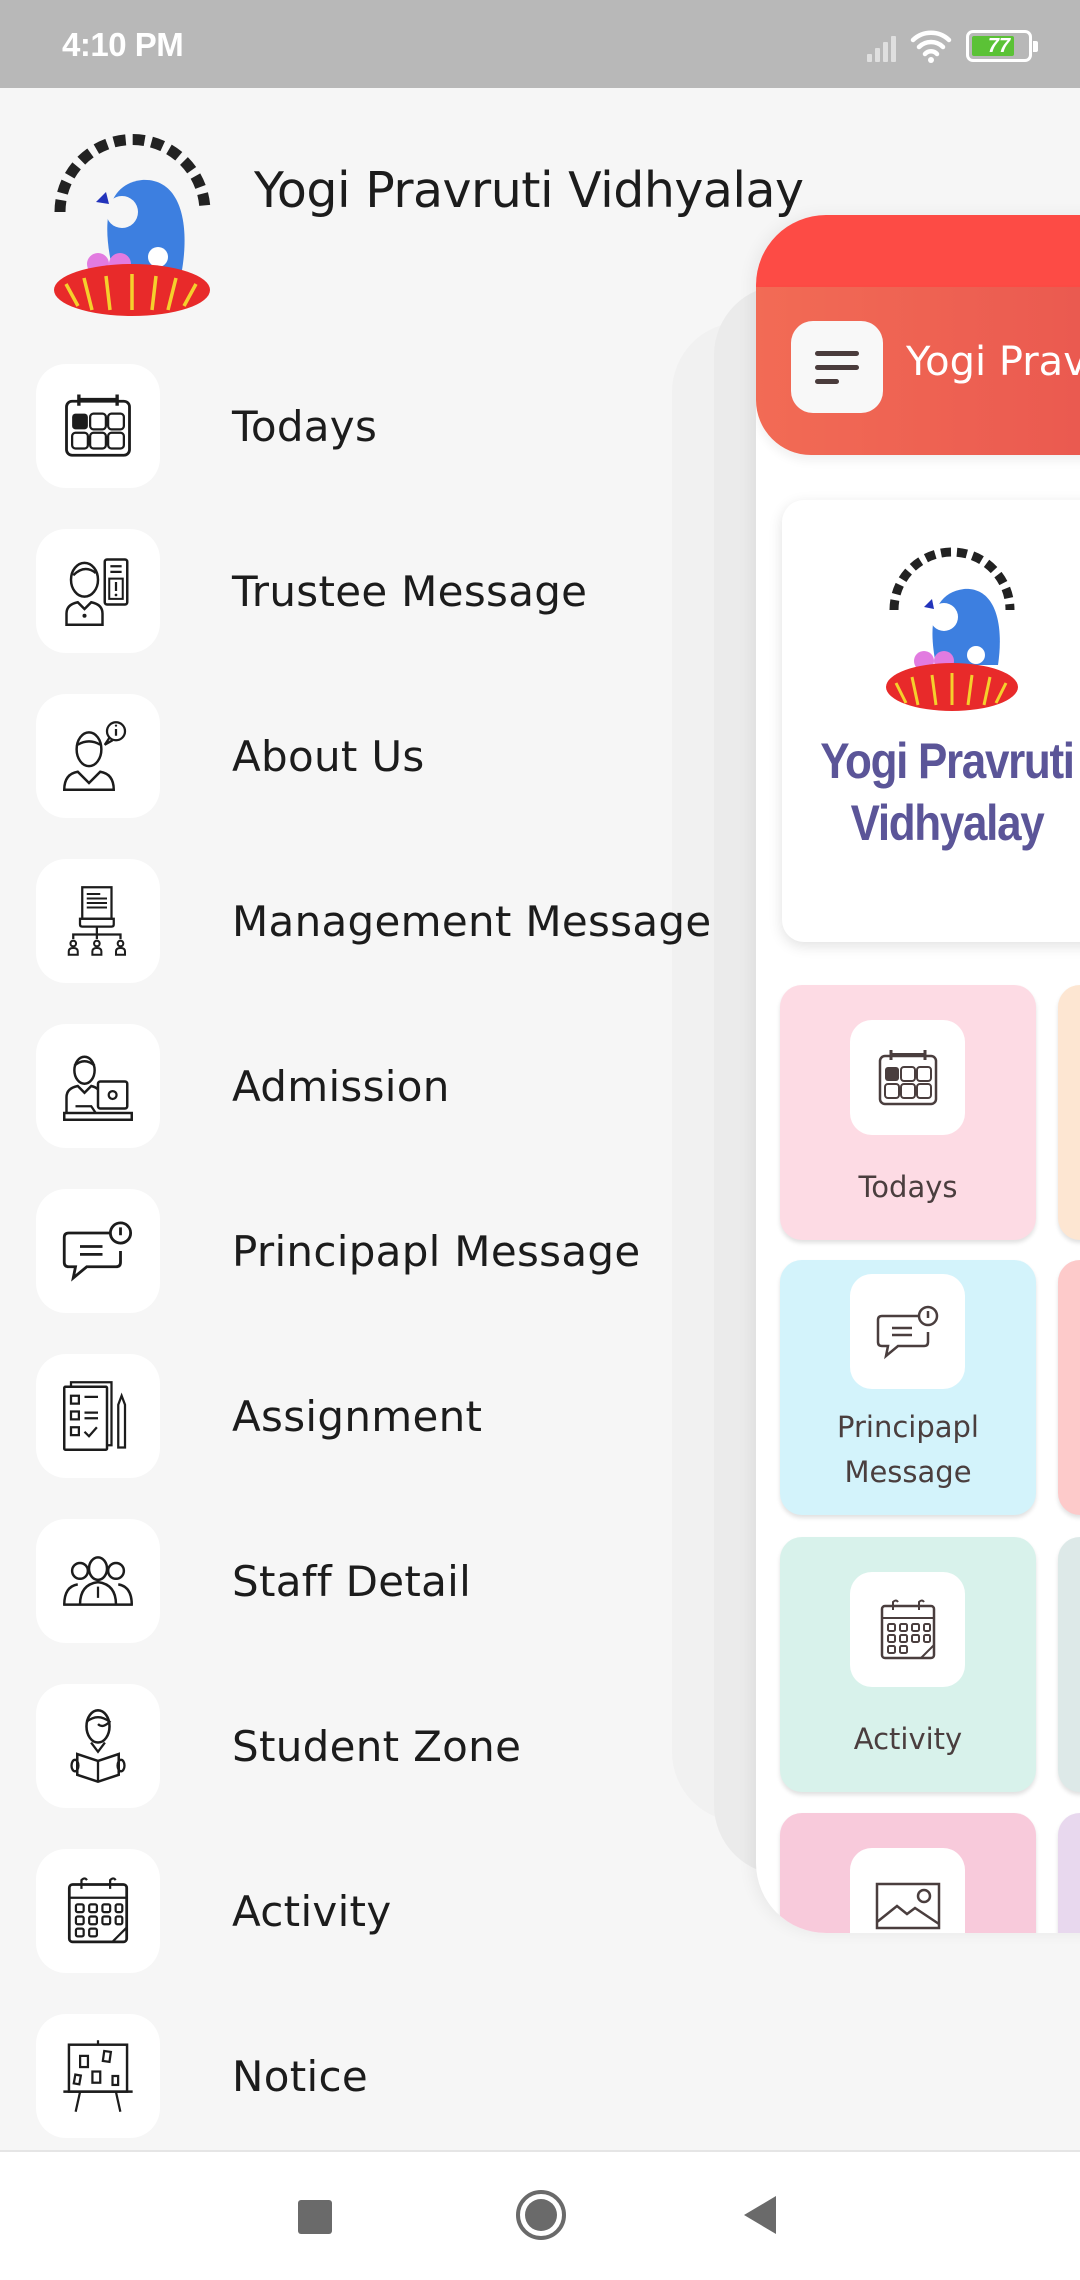 This screenshot has width=1080, height=2280. I want to click on drawer-item-admission: Admission, so click(243, 1086).